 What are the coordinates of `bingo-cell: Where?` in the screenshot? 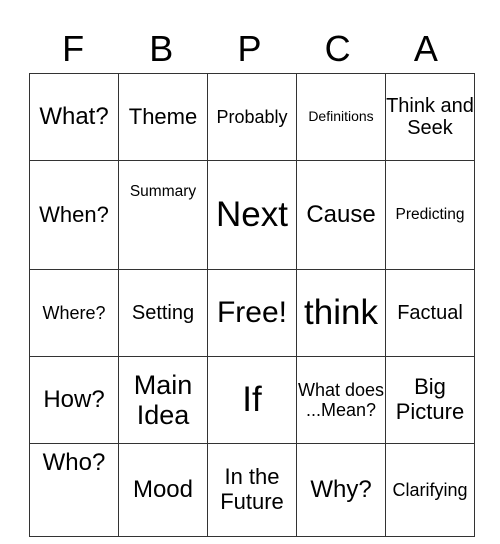 It's located at (74, 313).